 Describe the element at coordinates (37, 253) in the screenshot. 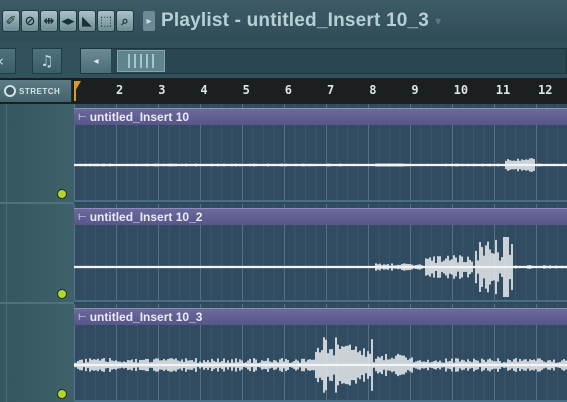

I see `track-header-column` at that location.